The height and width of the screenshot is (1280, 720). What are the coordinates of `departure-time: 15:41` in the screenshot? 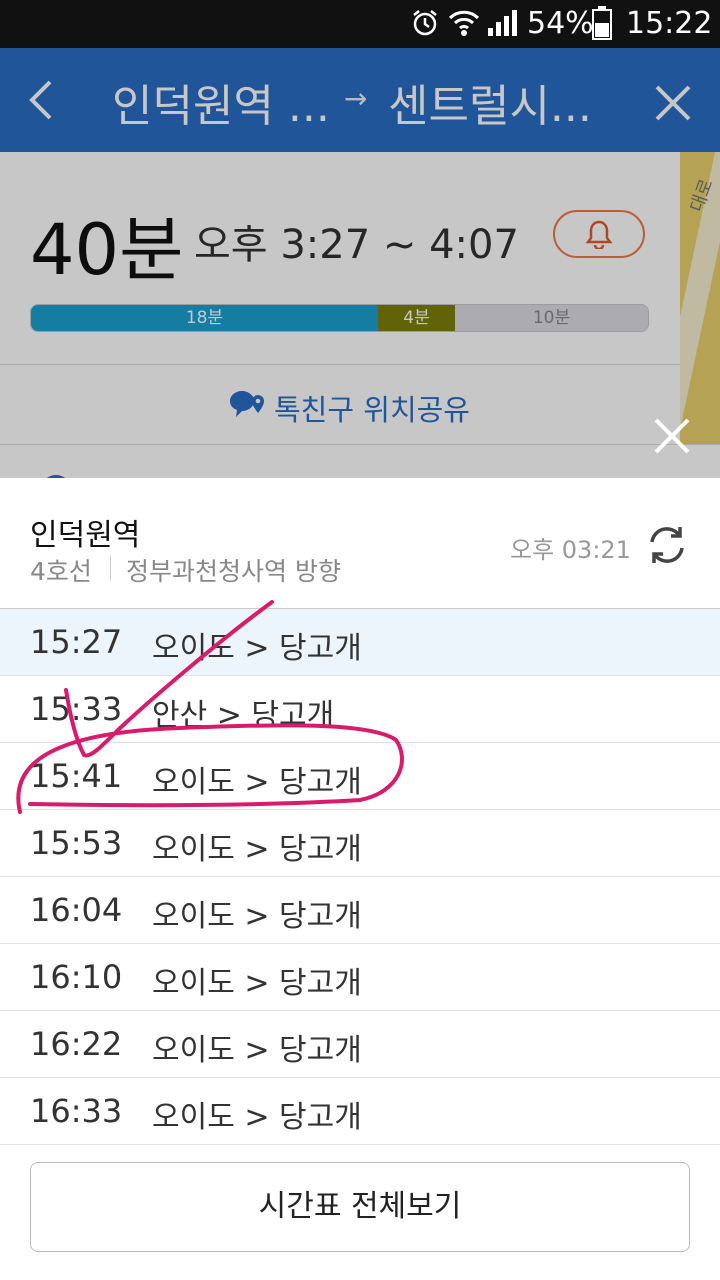 It's located at (76, 776).